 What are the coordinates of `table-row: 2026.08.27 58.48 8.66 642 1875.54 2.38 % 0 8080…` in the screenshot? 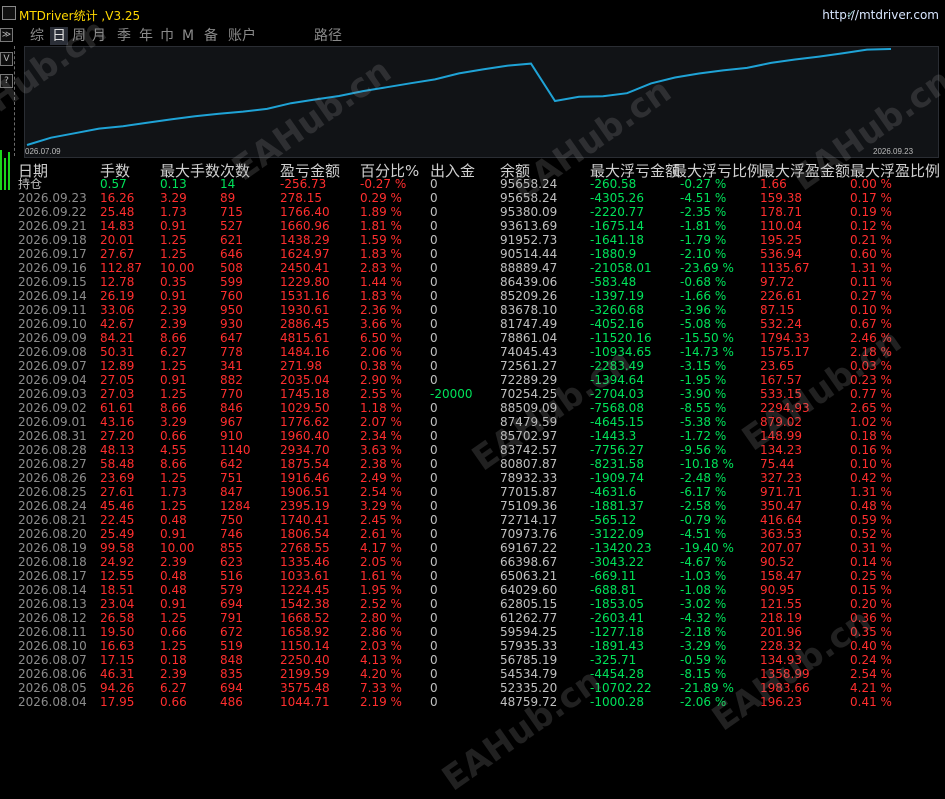 It's located at (481, 464).